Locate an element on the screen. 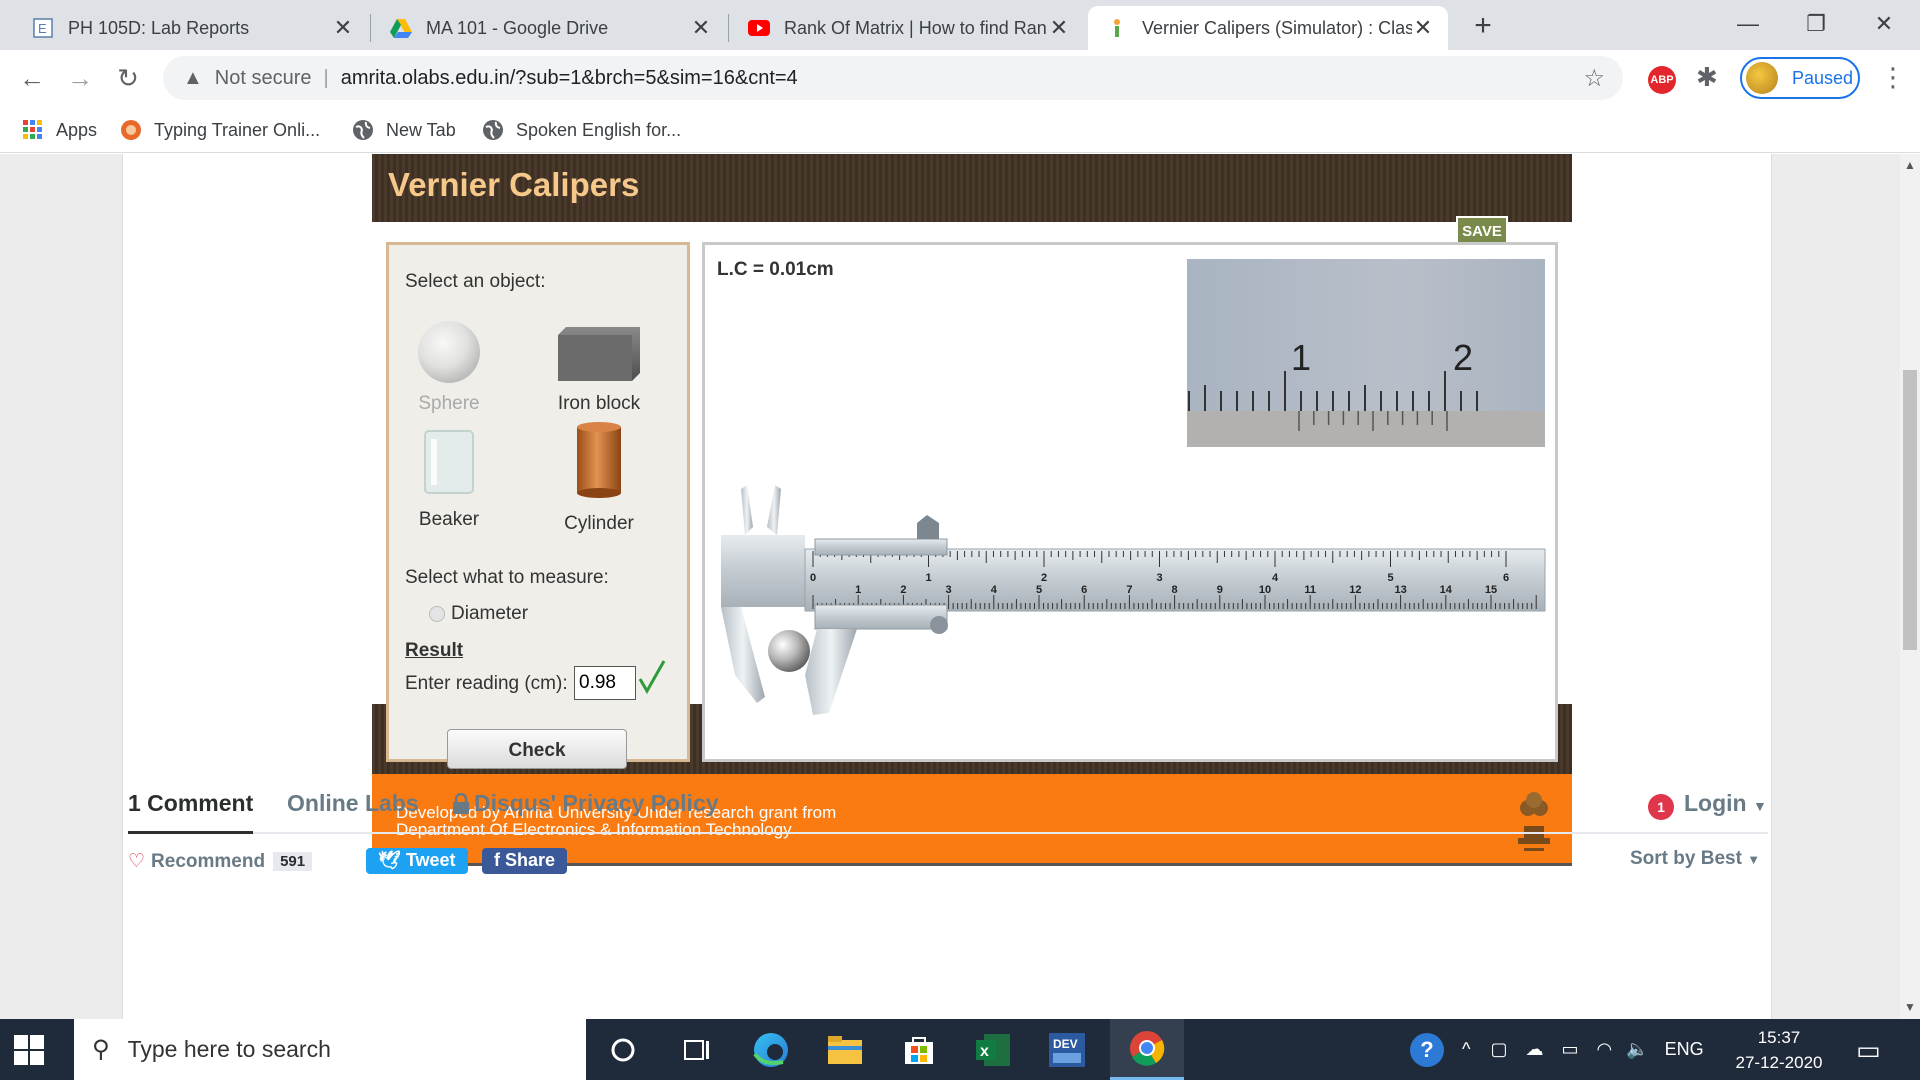 This screenshot has width=1920, height=1080. dev-app-icon: DEV is located at coordinates (1067, 1049).